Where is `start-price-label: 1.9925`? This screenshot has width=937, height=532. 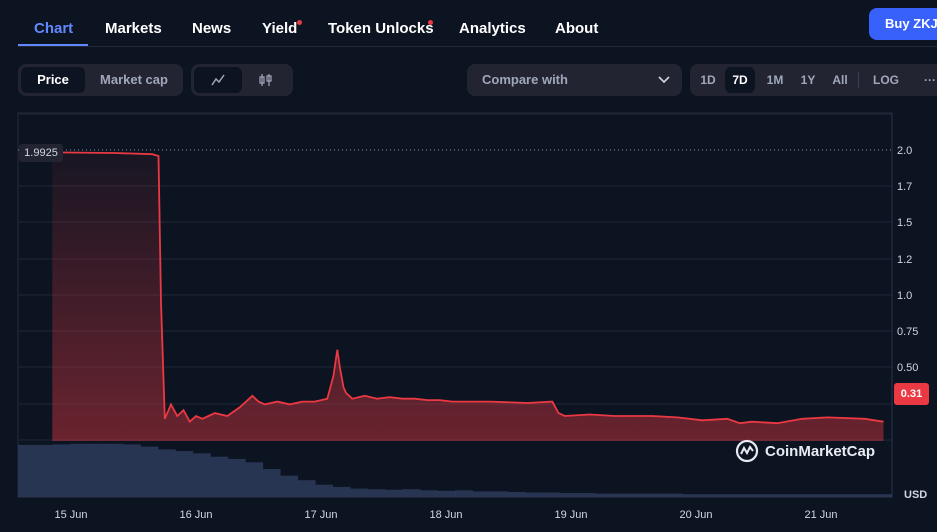
start-price-label: 1.9925 is located at coordinates (41, 153).